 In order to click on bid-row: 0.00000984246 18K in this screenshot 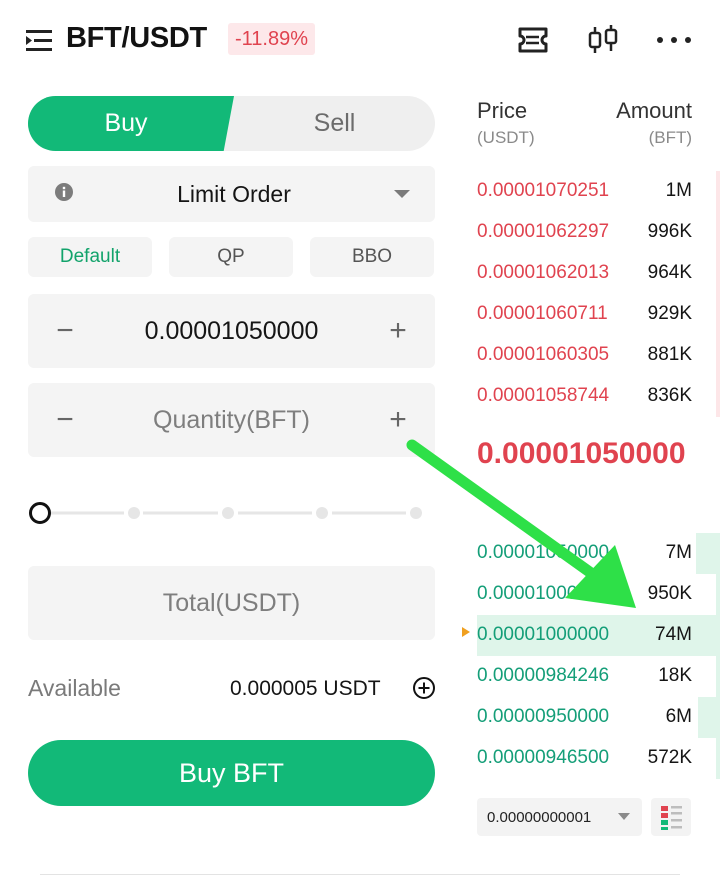, I will do `click(598, 676)`.